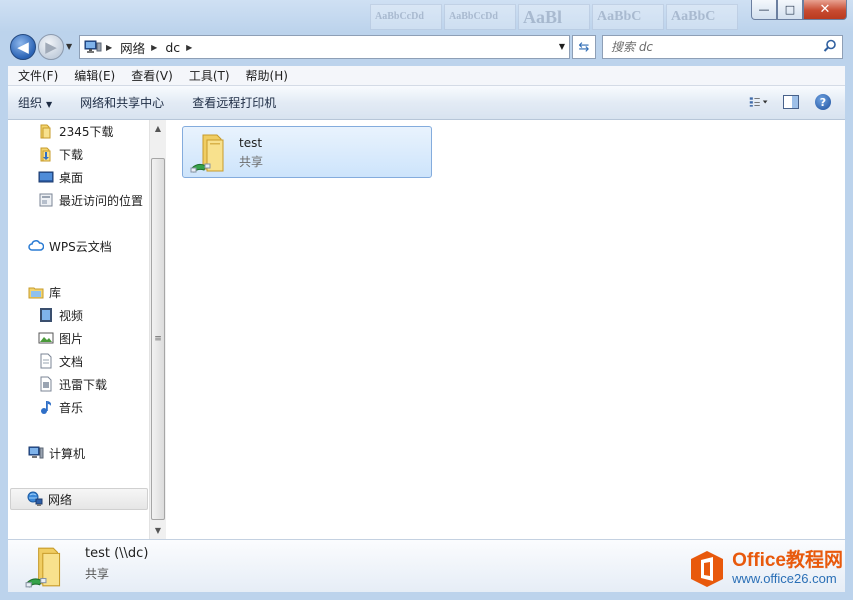 This screenshot has width=853, height=600. Describe the element at coordinates (122, 102) in the screenshot. I see `network-sharing-center-button: 网络和共享中心` at that location.